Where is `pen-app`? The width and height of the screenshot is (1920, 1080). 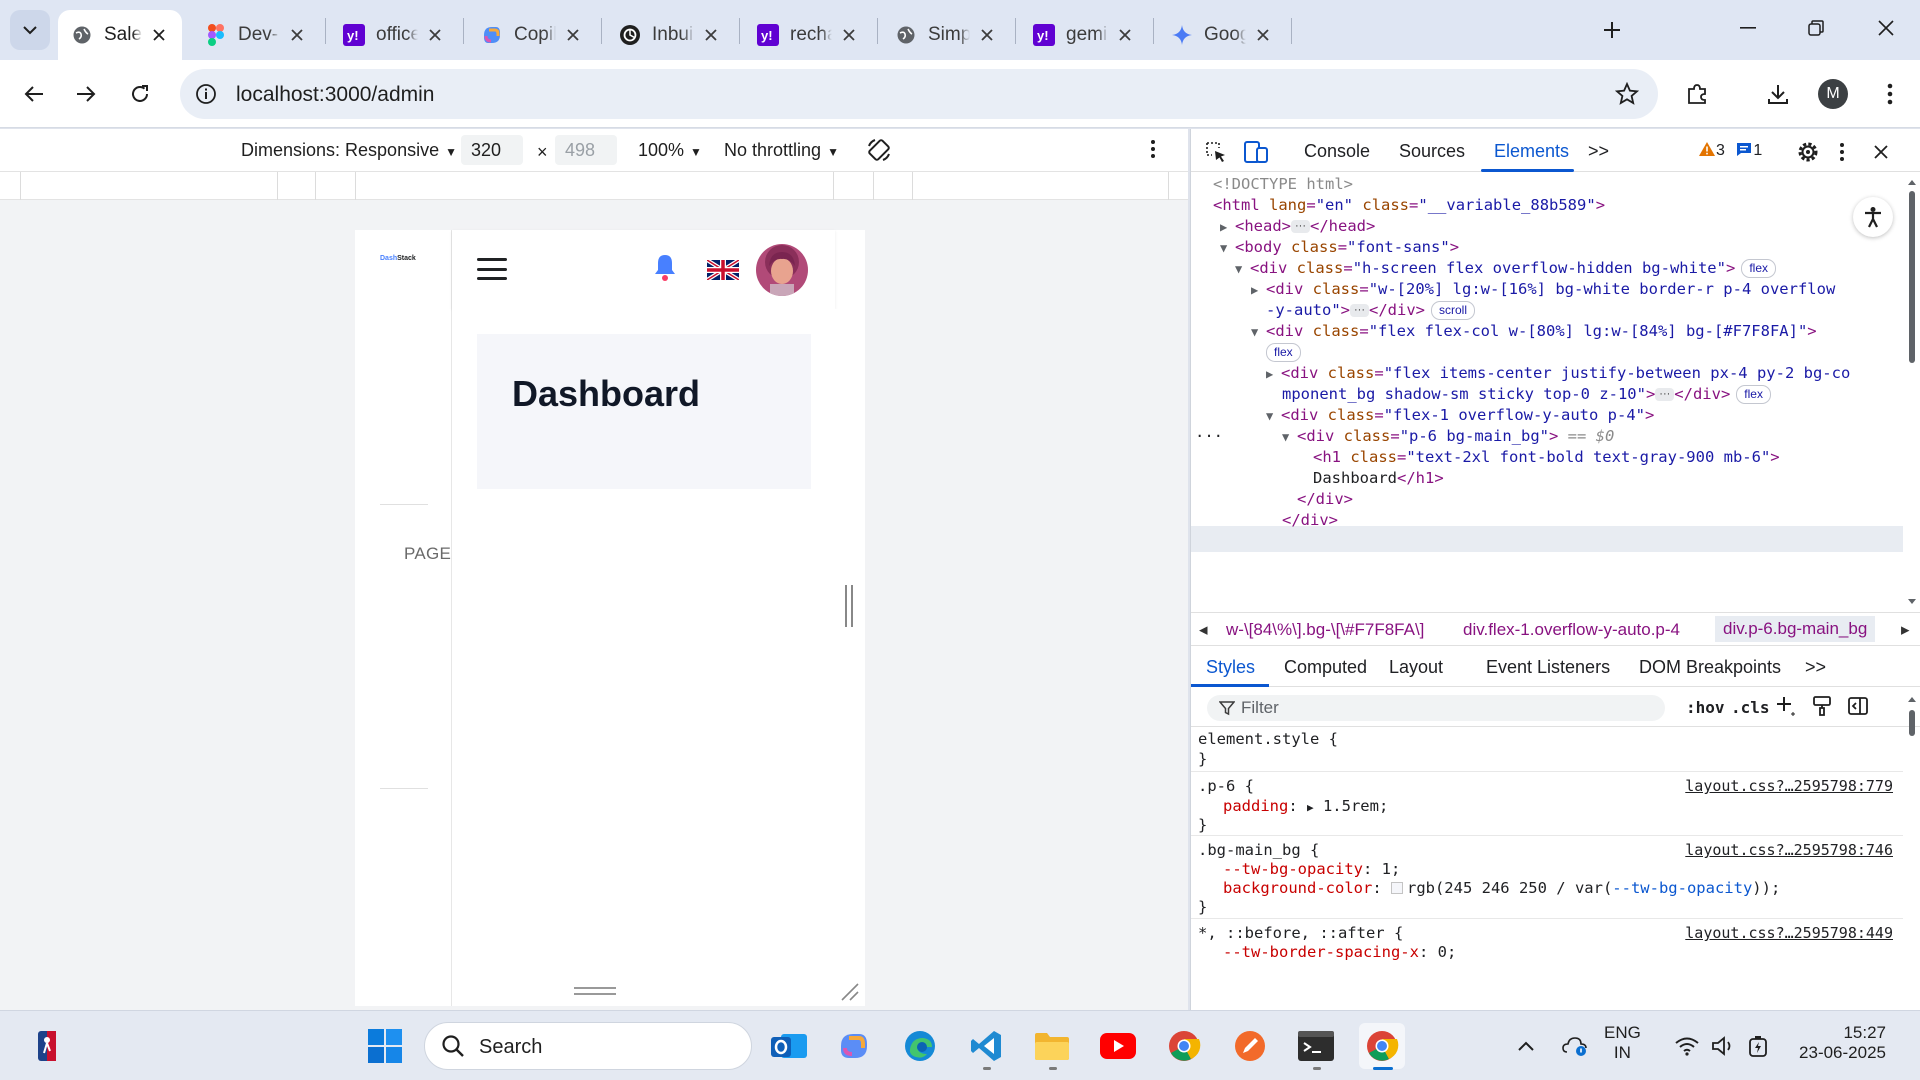
pen-app is located at coordinates (1250, 1046).